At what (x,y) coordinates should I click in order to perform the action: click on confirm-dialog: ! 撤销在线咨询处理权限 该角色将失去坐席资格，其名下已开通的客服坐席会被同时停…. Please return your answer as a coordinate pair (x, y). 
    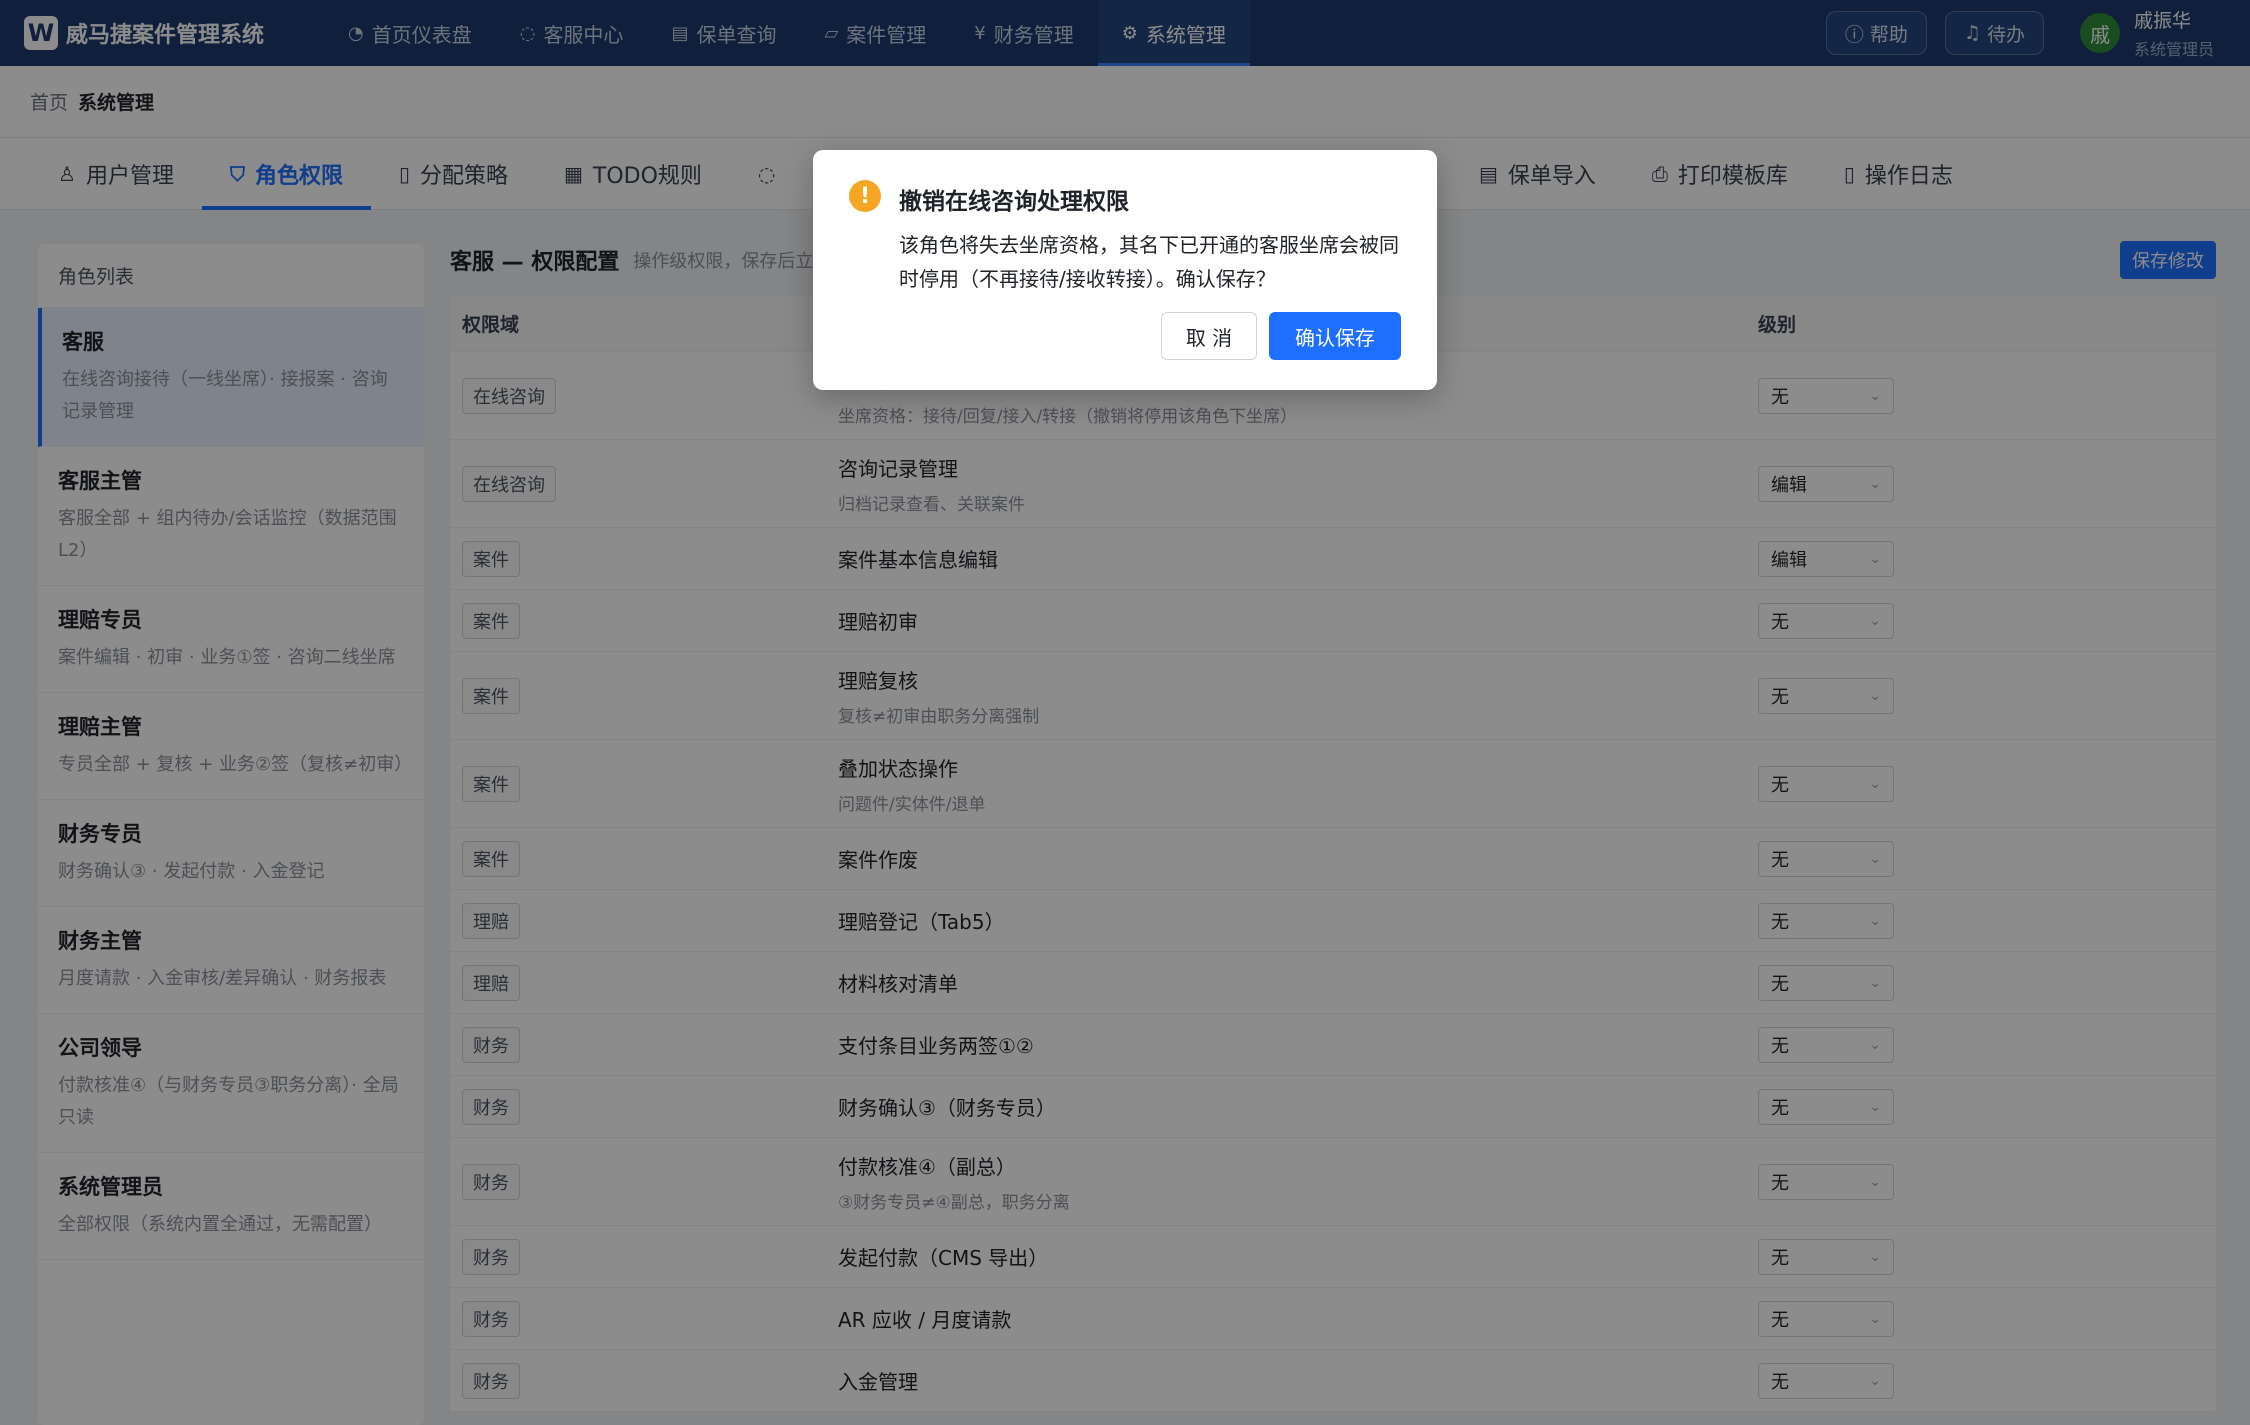
    Looking at the image, I should click on (1125, 270).